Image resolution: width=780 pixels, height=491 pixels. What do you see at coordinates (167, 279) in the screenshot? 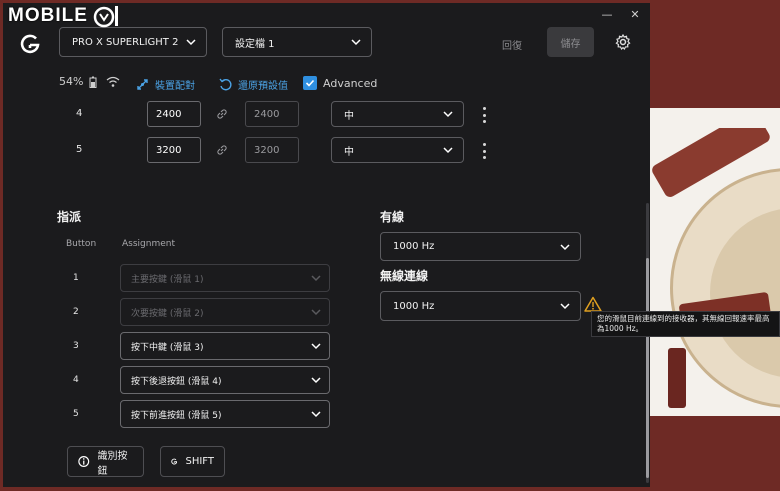
I see `assignment-label: 主要按鍵 (滑鼠 1)` at bounding box center [167, 279].